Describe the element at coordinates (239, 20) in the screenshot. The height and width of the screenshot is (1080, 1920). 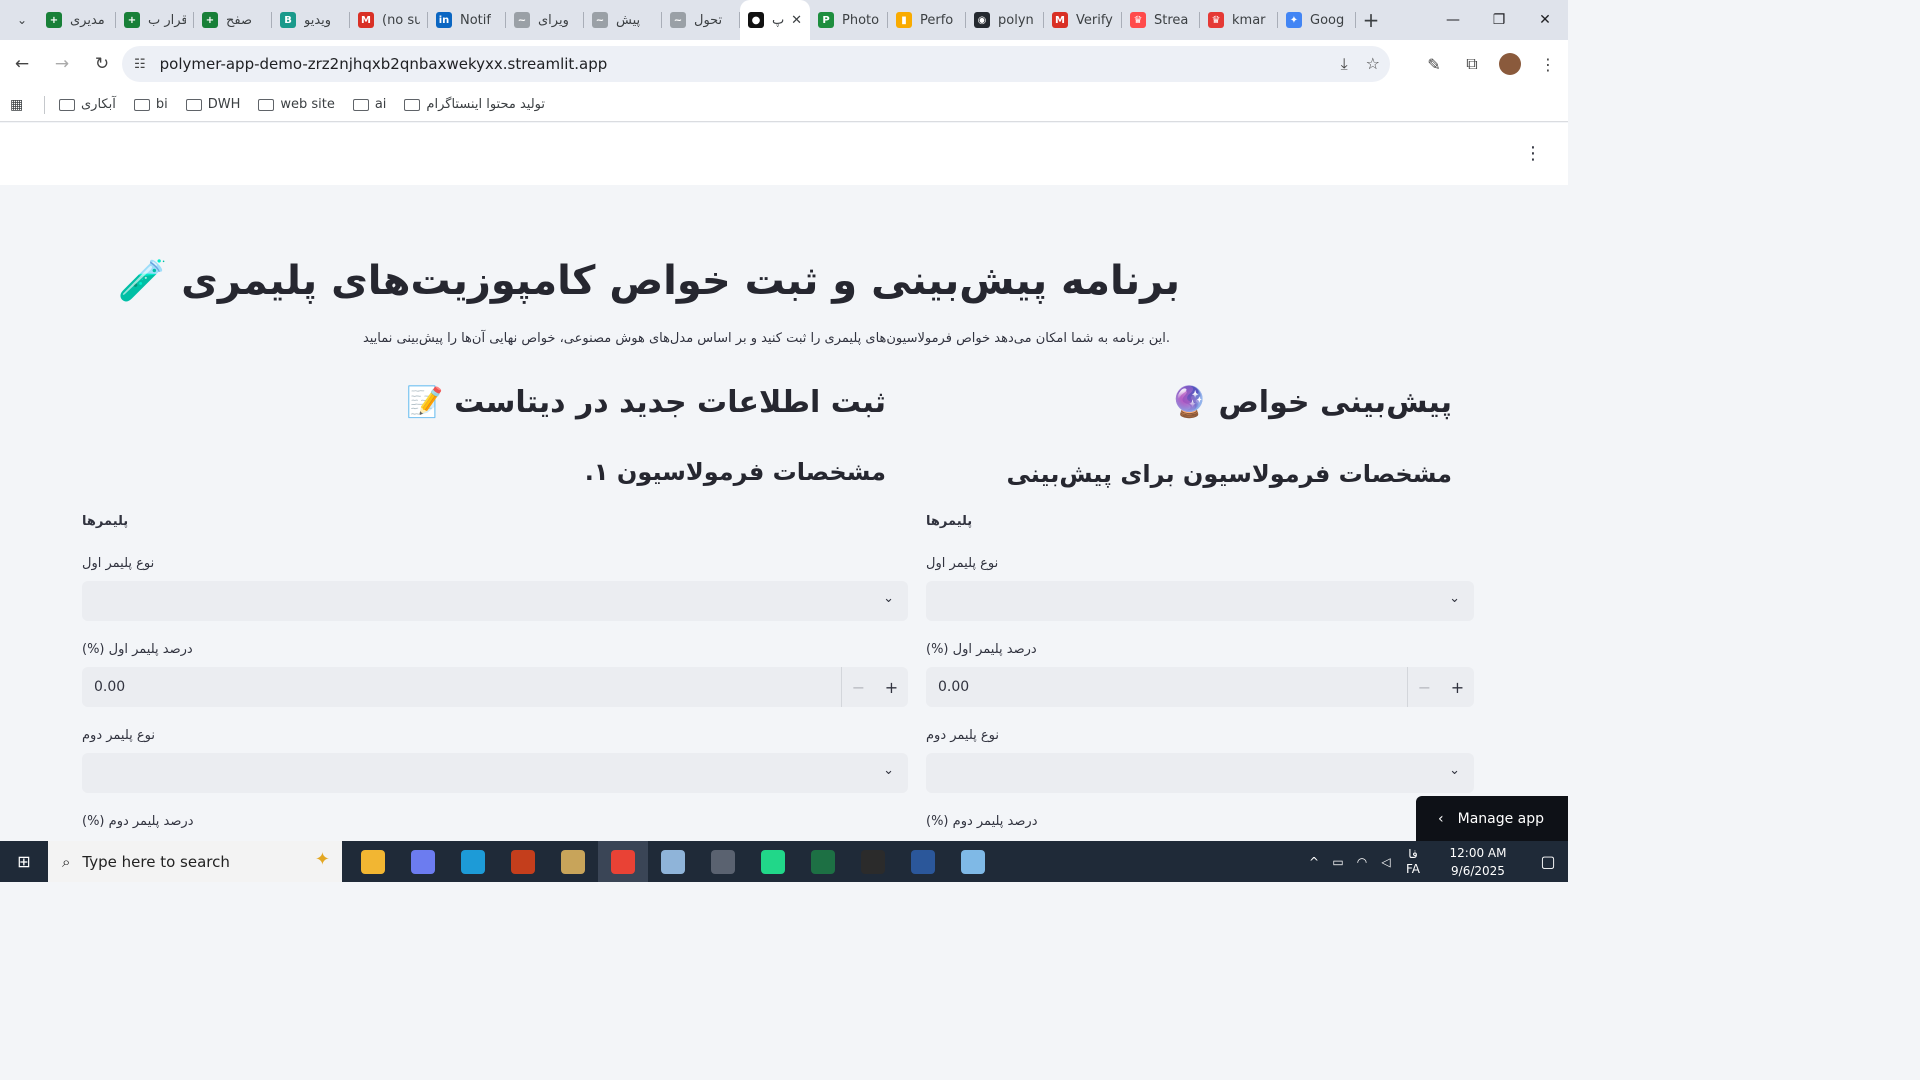
I see `tab-title: صفح` at that location.